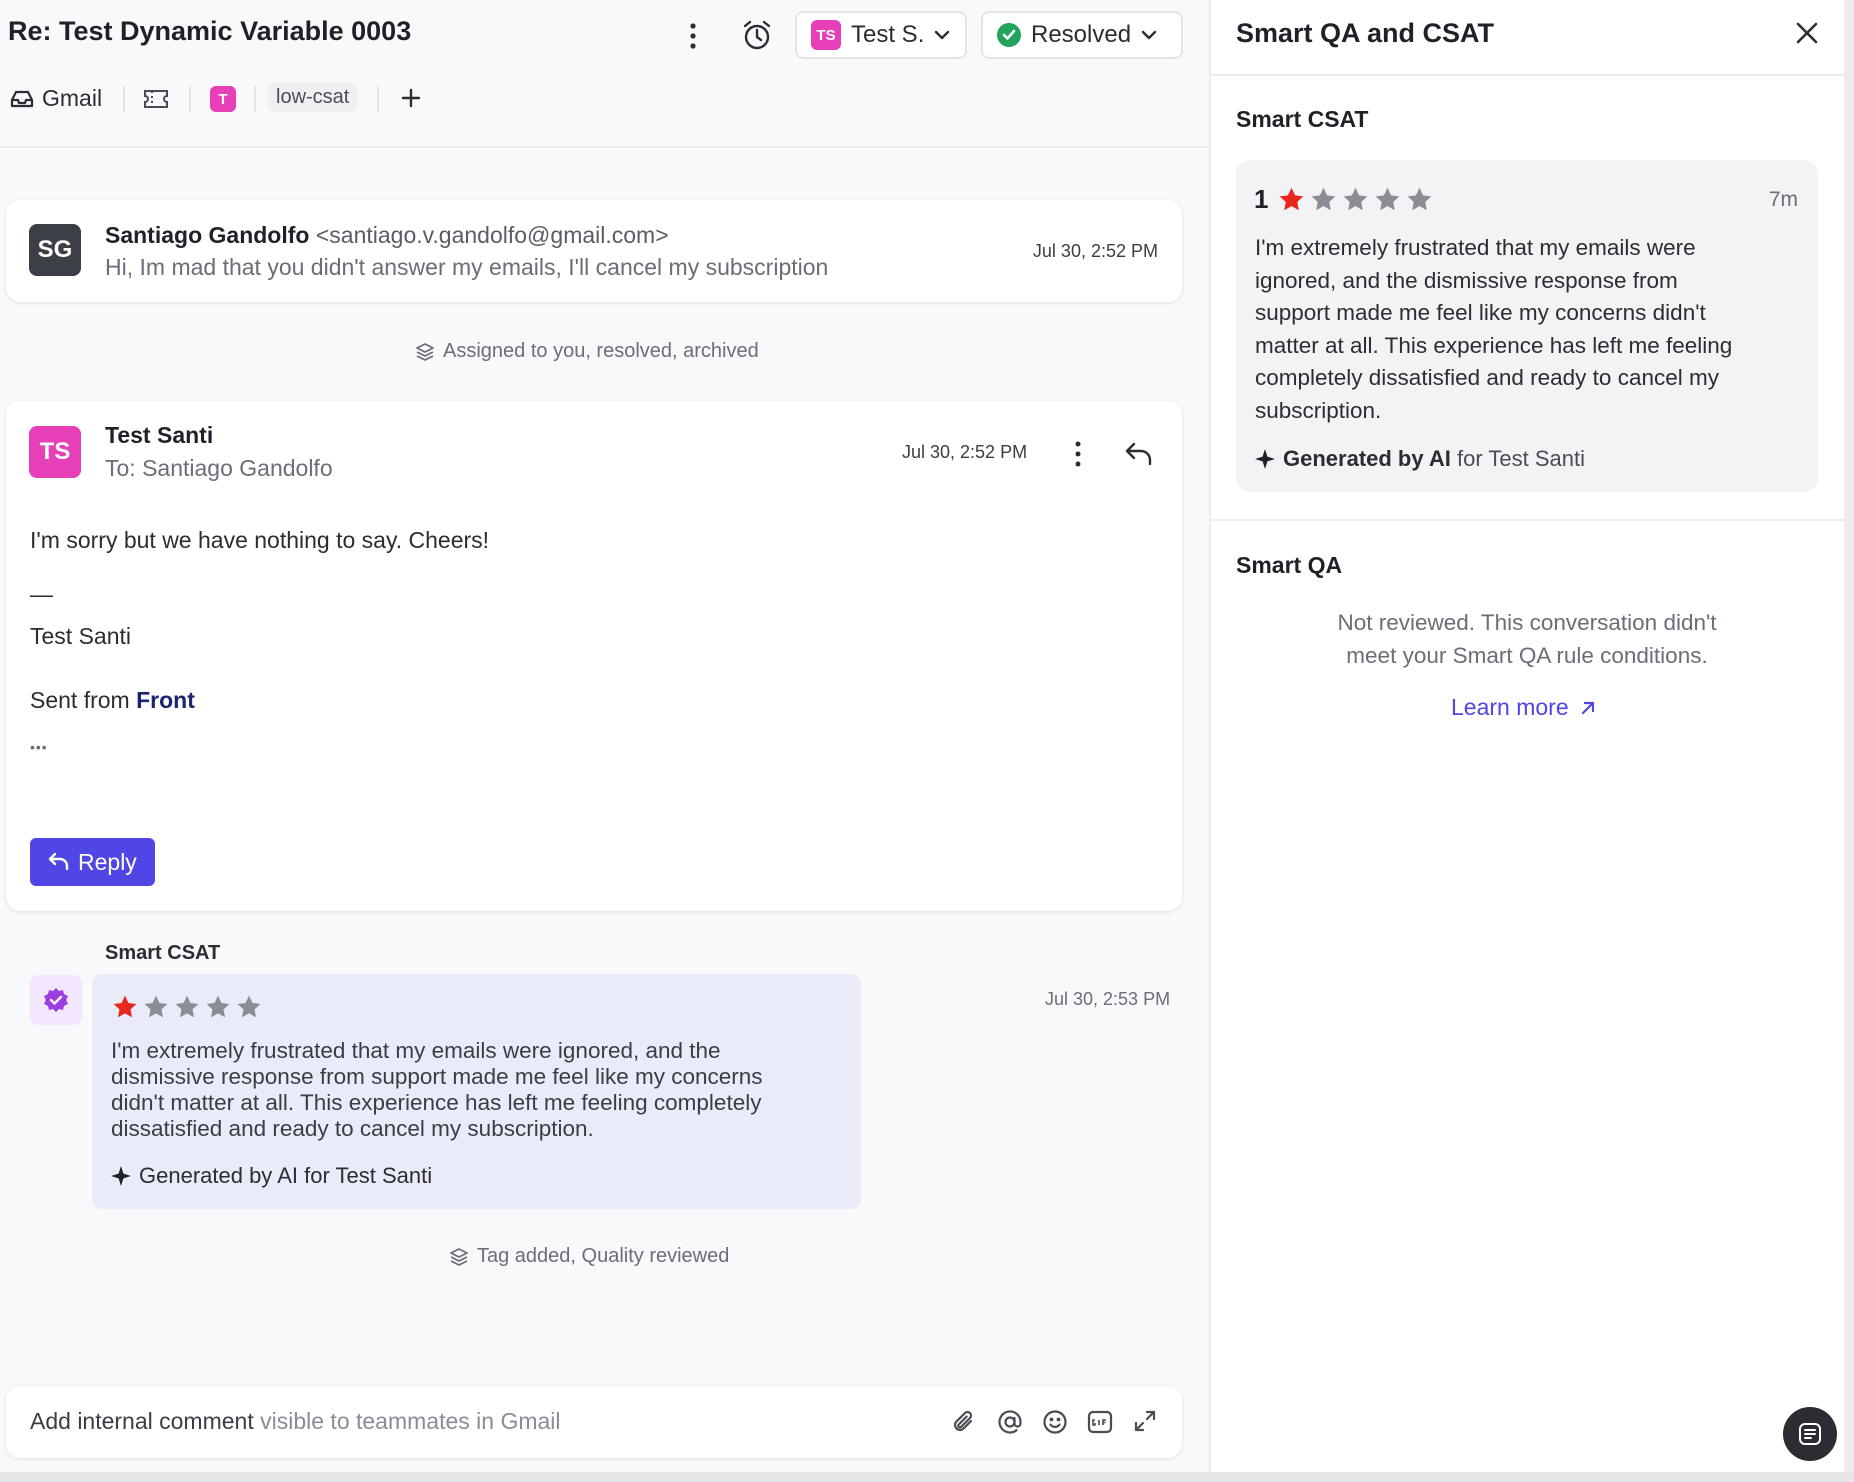  I want to click on ai-generated-text: Generated by AI for Test Santi, so click(286, 1175).